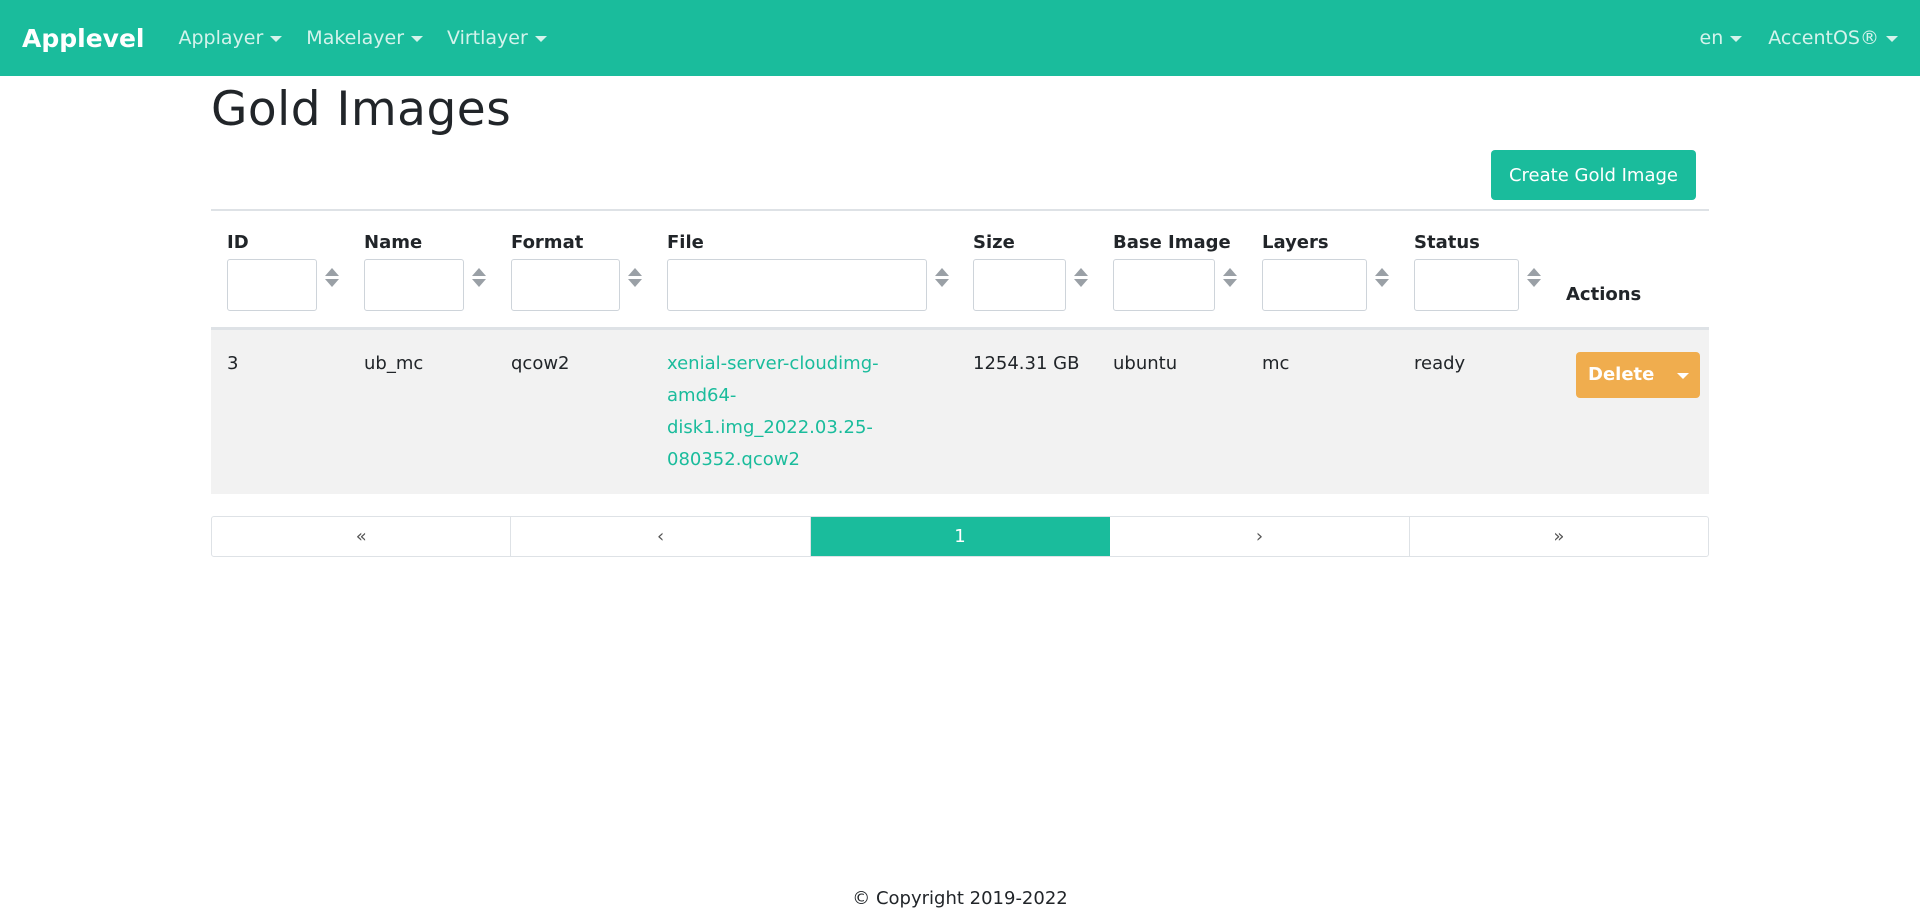 The width and height of the screenshot is (1920, 920). Describe the element at coordinates (394, 363) in the screenshot. I see `cell-name: ub_mc` at that location.